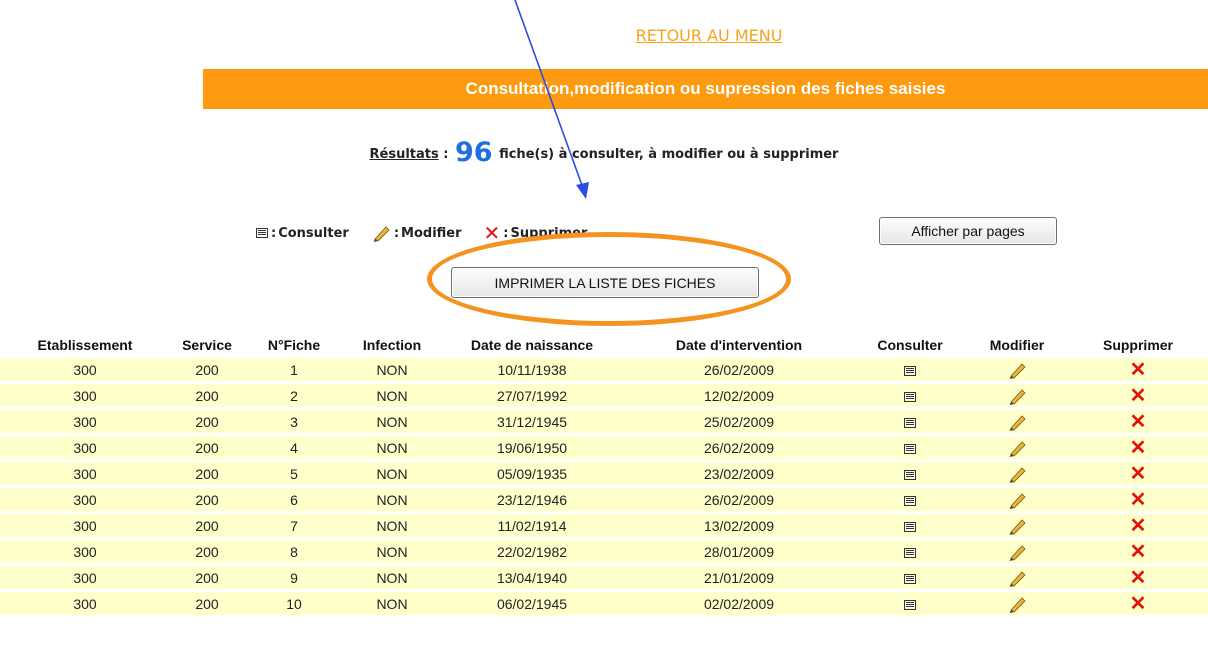 Image resolution: width=1208 pixels, height=669 pixels. What do you see at coordinates (532, 369) in the screenshot?
I see `cell-birth-date: 10/11/1938` at bounding box center [532, 369].